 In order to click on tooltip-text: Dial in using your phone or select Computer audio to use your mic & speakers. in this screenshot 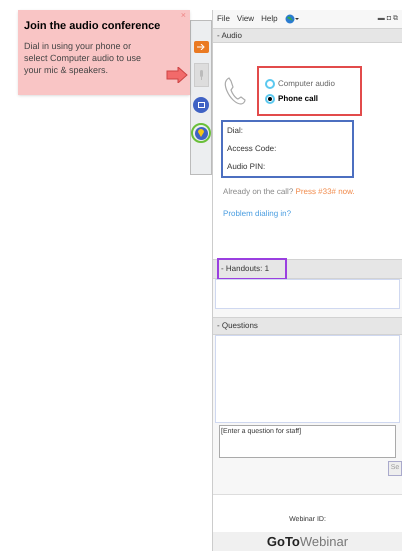, I will do `click(83, 58)`.